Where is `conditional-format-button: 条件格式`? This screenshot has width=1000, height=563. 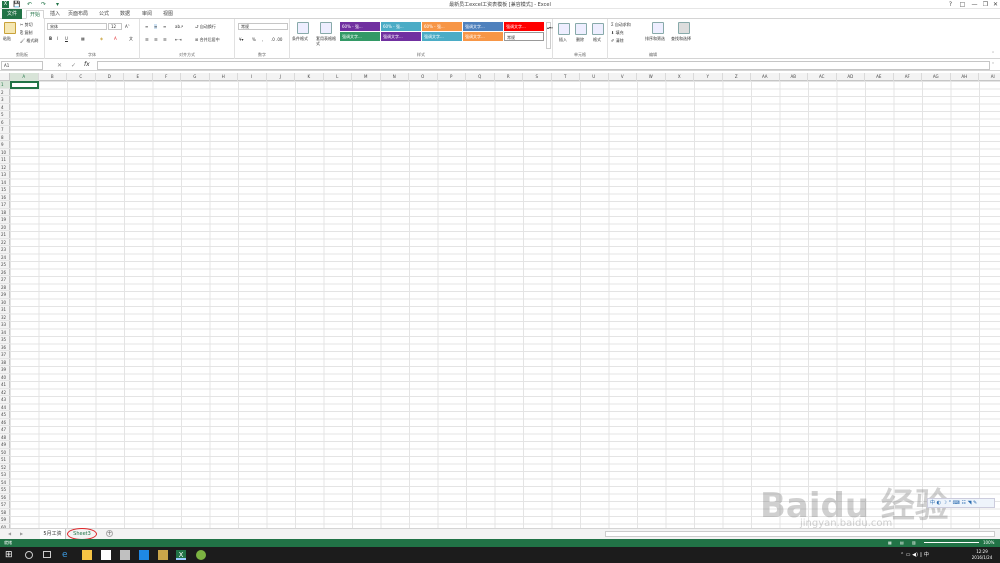
conditional-format-button: 条件格式 is located at coordinates (300, 39).